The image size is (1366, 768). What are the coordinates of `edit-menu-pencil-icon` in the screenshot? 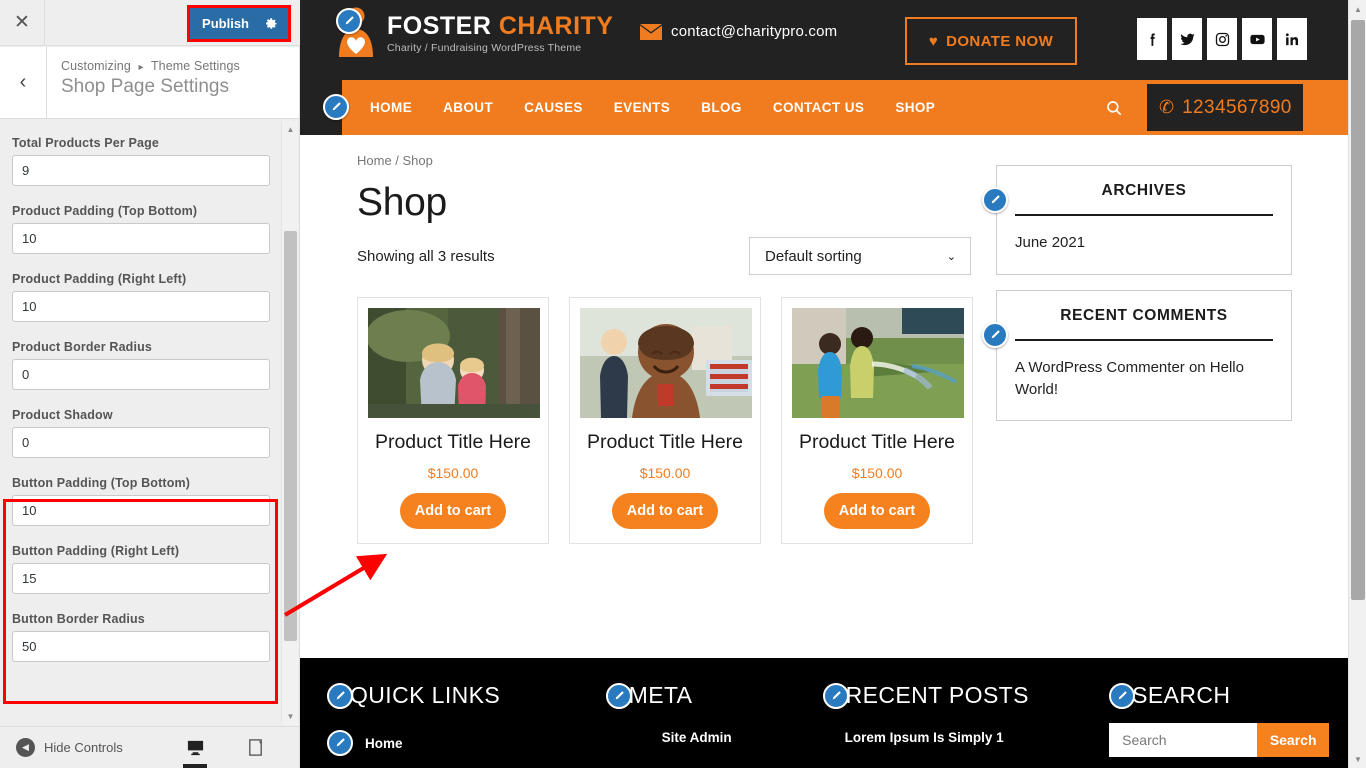 It's located at (336, 107).